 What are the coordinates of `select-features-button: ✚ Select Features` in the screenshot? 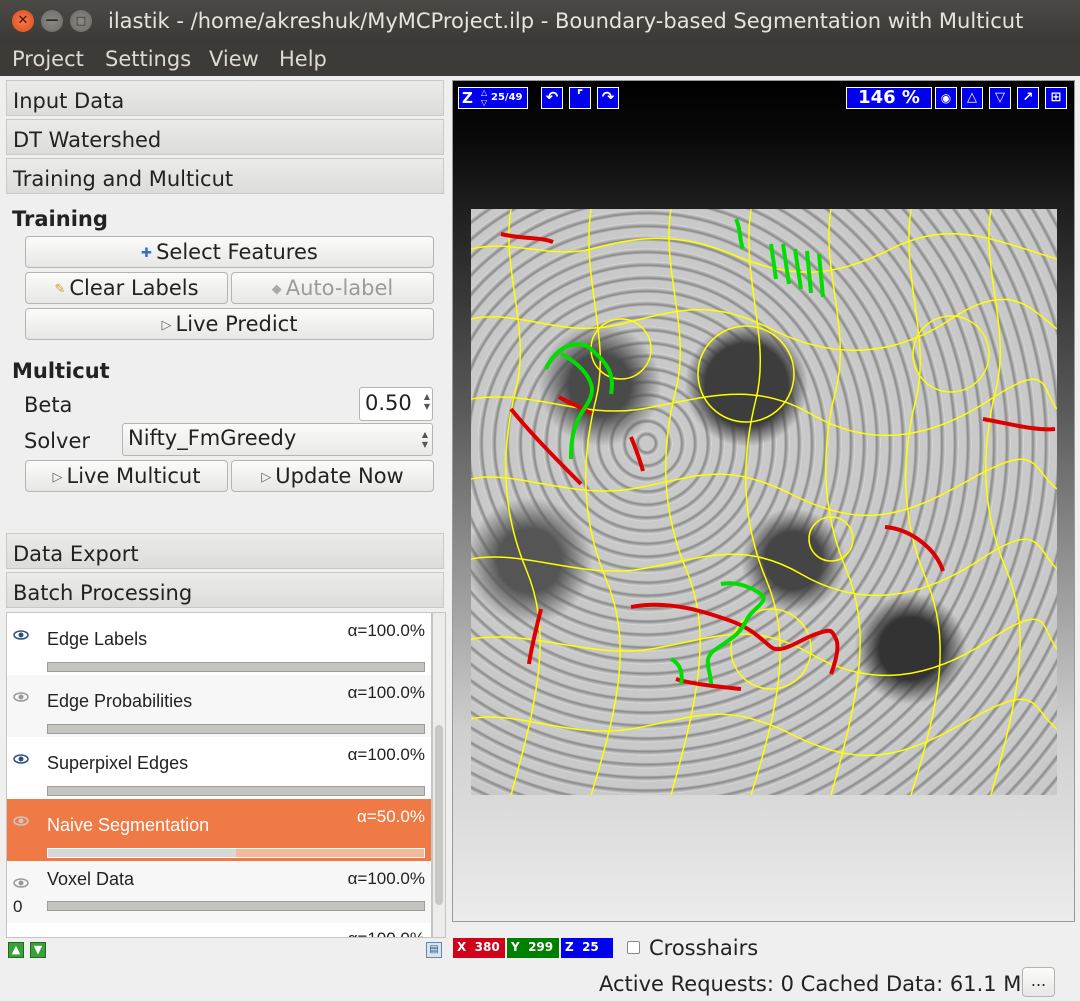 It's located at (229, 252).